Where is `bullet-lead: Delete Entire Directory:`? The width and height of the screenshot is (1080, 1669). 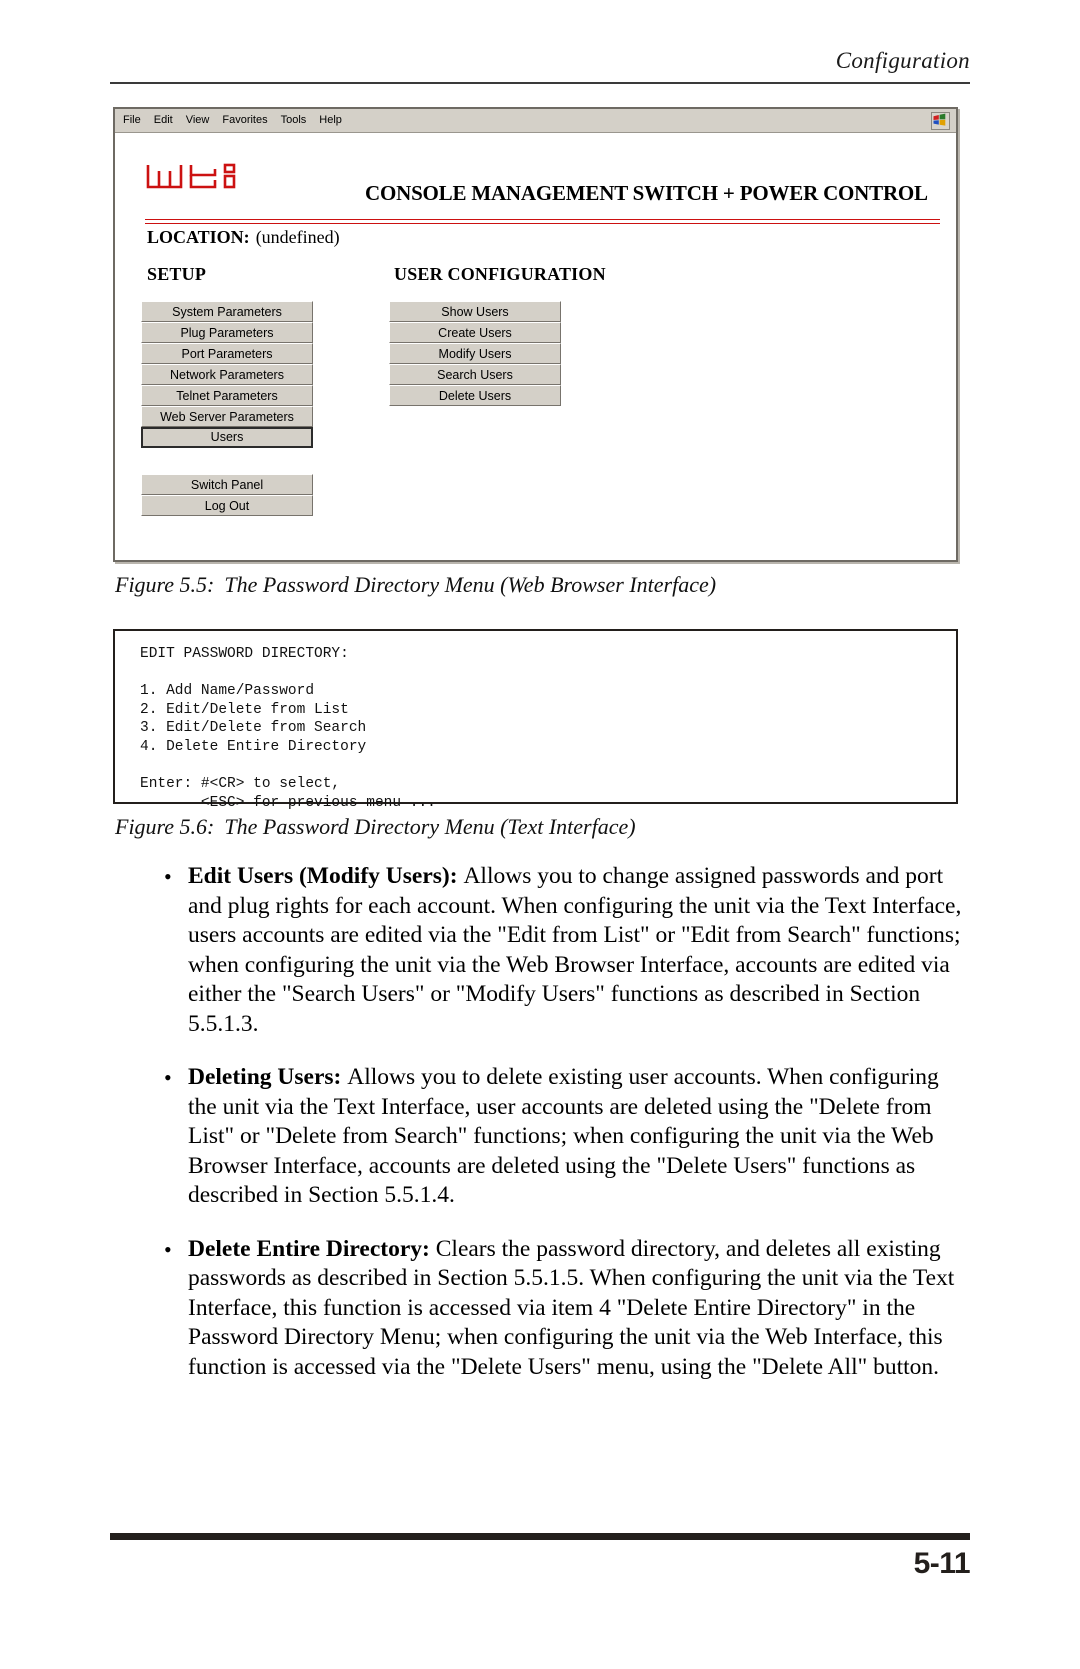 bullet-lead: Delete Entire Directory: is located at coordinates (309, 1248).